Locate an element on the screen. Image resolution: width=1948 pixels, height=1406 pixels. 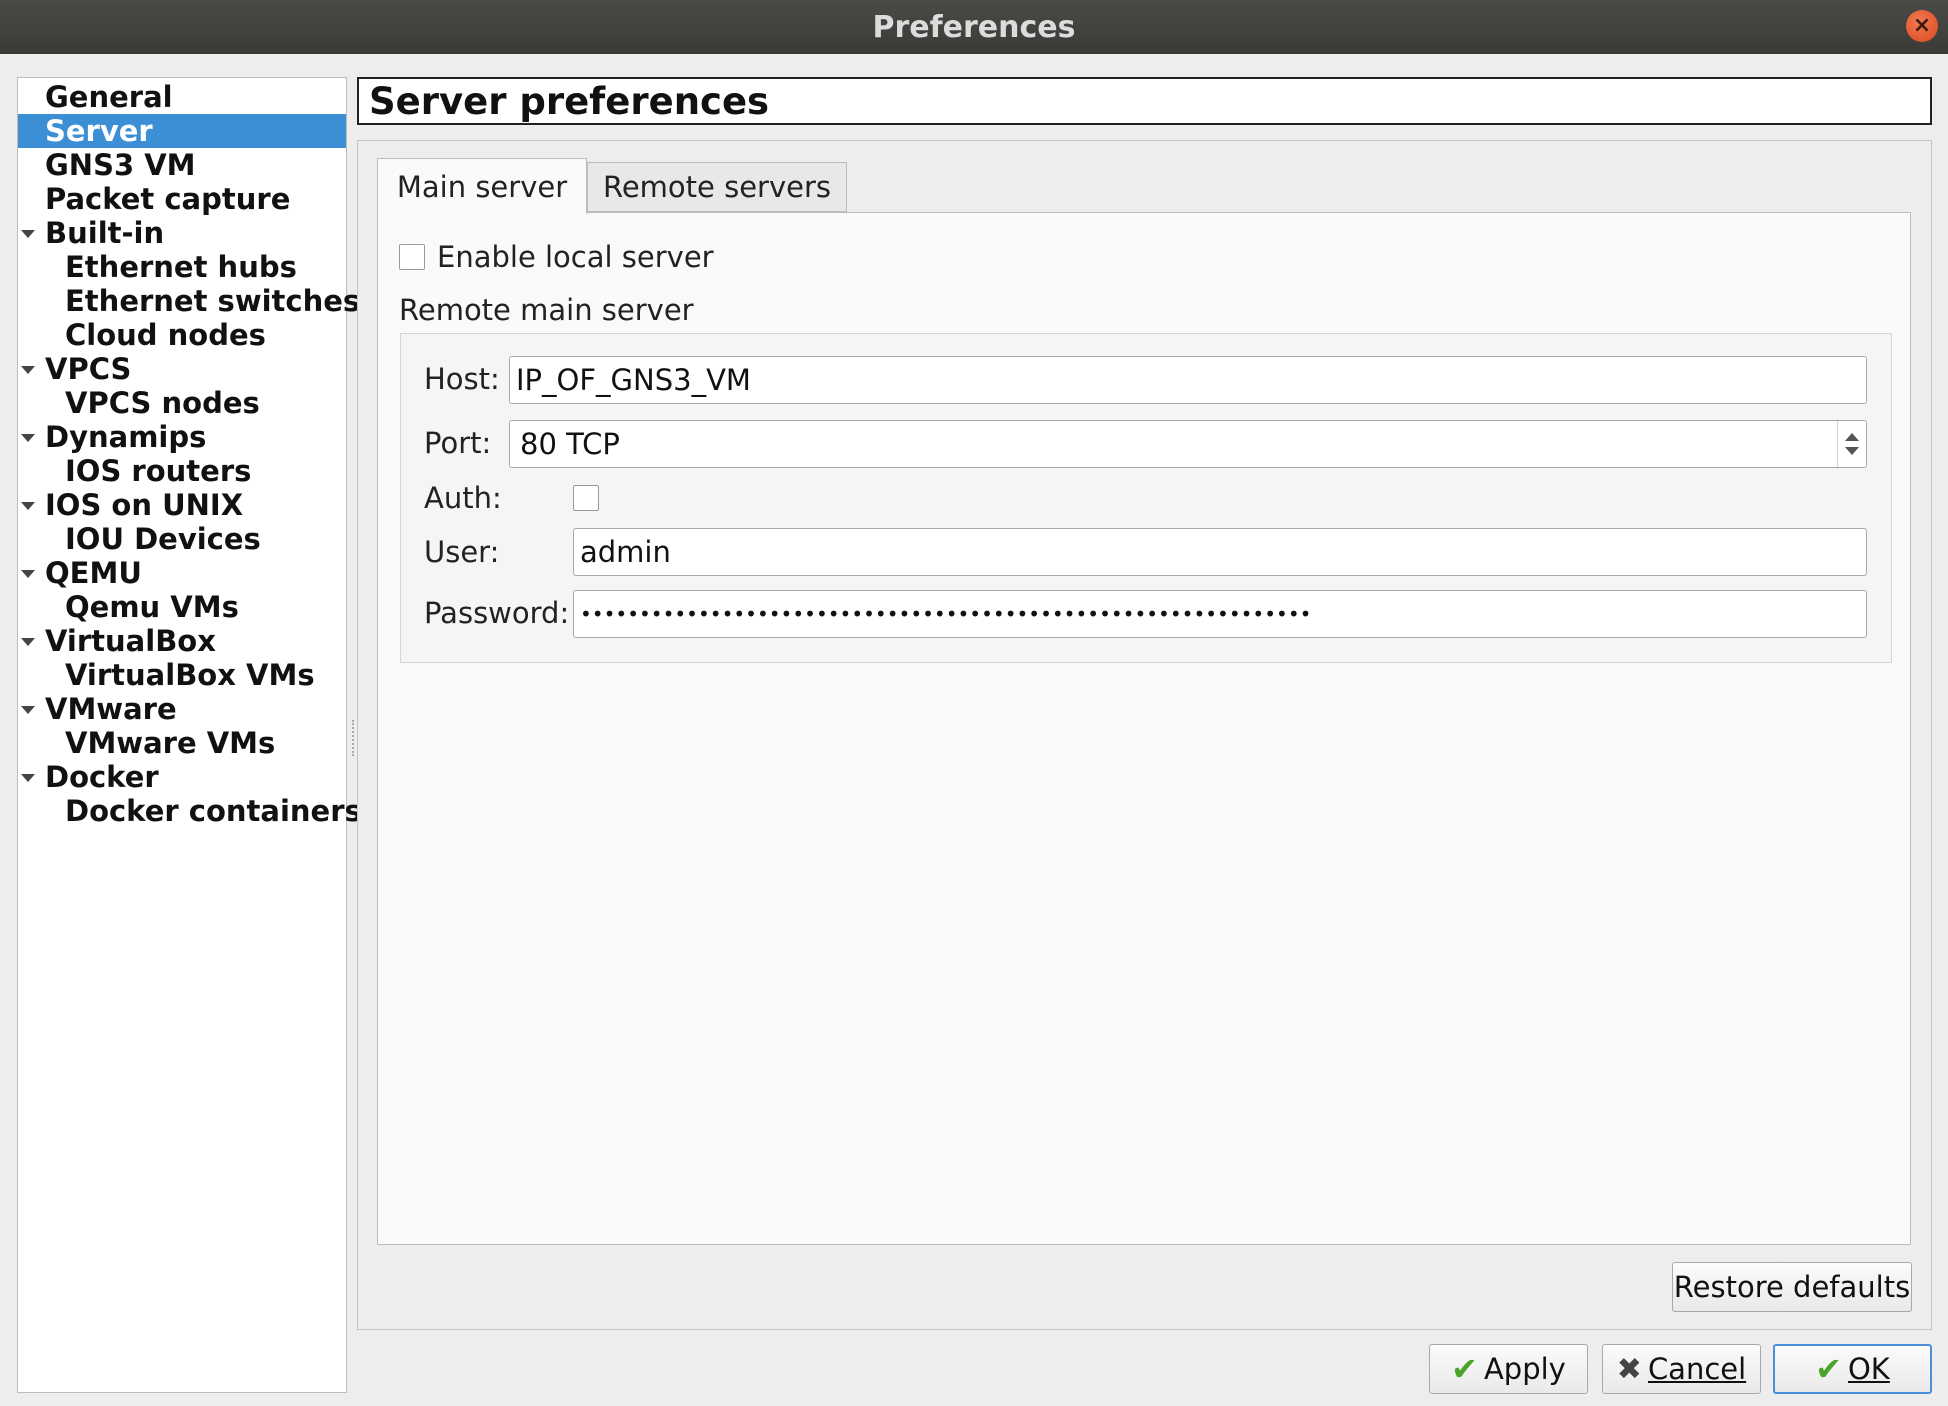
host-input: IP_OF_GNS3_VM is located at coordinates (1188, 380).